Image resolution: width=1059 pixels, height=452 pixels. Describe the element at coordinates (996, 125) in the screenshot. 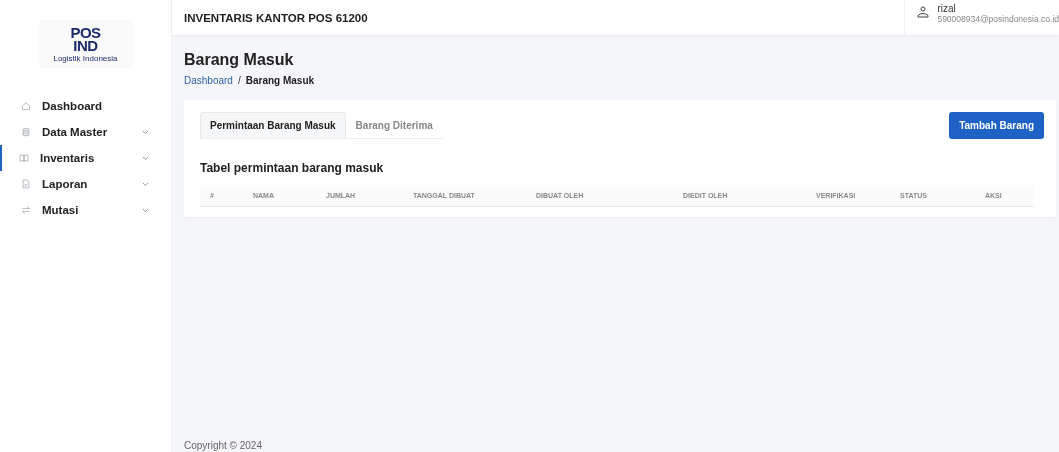

I see `add-item-button: Tambah Barang` at that location.